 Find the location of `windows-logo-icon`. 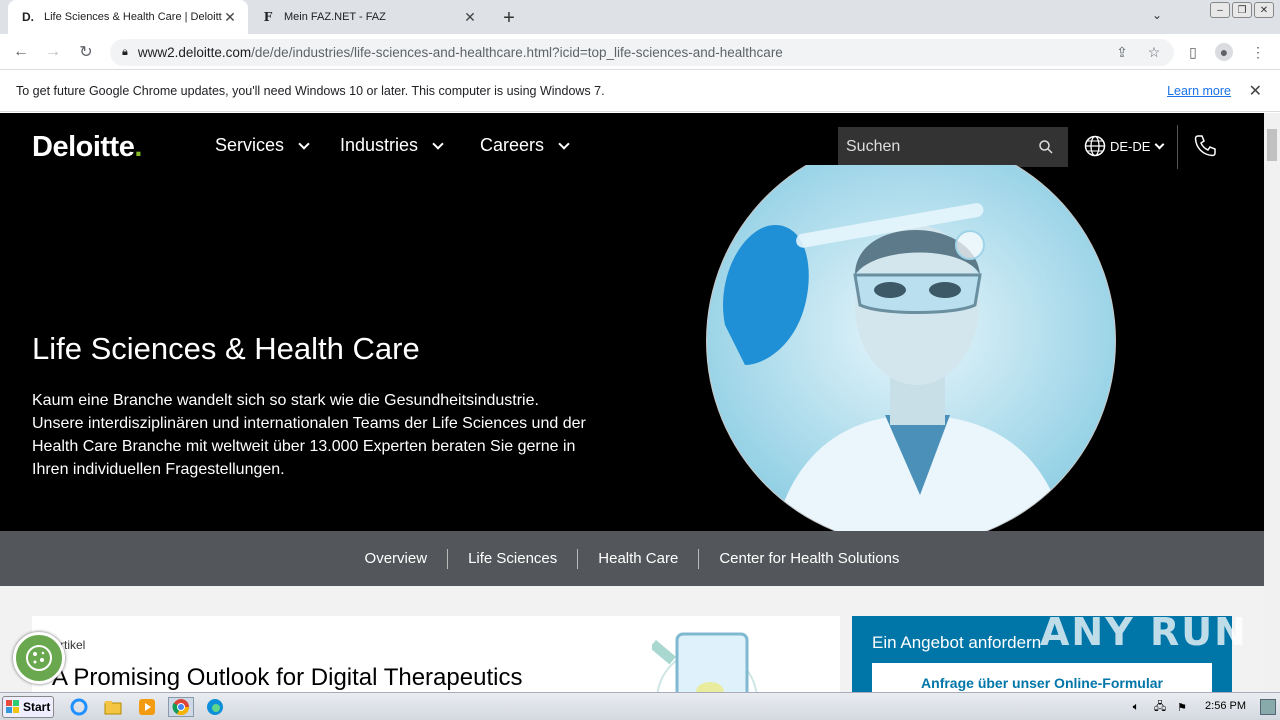

windows-logo-icon is located at coordinates (12, 706).